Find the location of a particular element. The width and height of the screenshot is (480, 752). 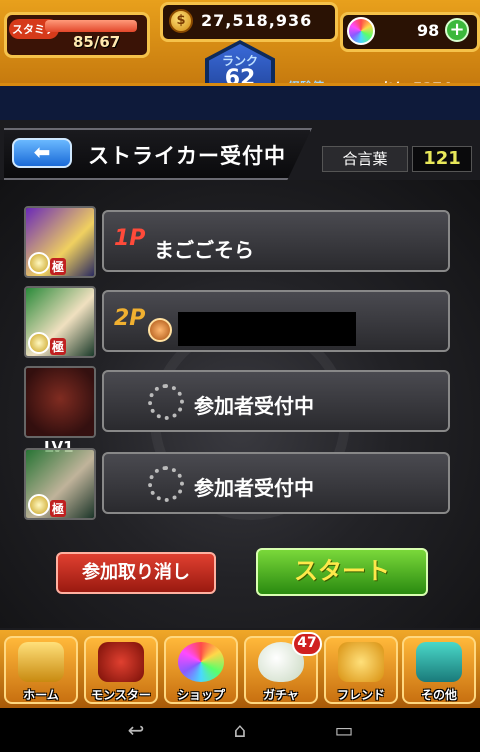

stamina-value: 85/67 is located at coordinates (97, 42).